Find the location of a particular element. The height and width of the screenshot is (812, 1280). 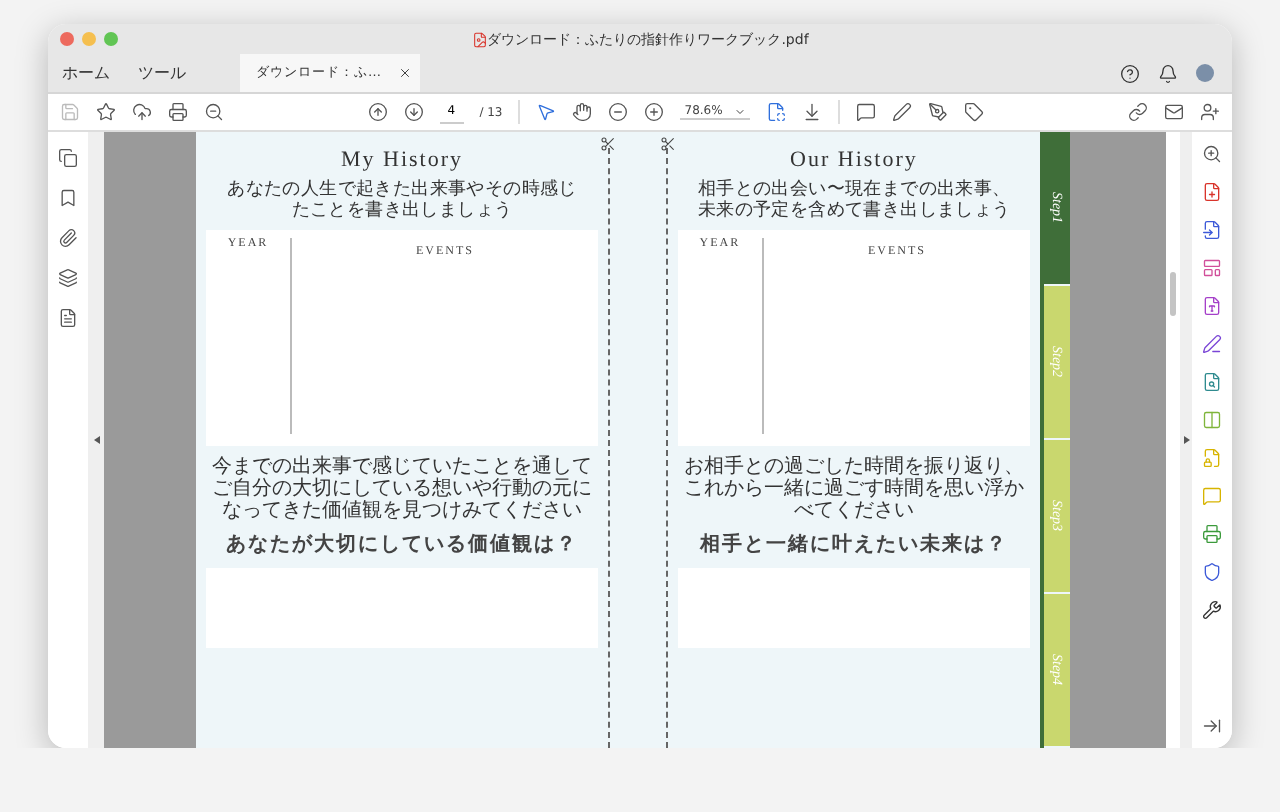

tools-icon is located at coordinates (1212, 610).